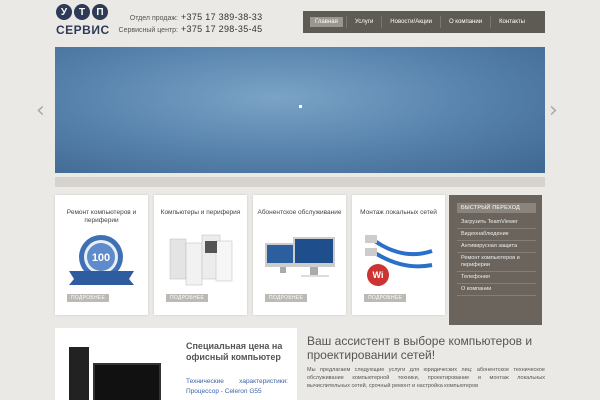 This screenshot has height=400, width=600. I want to click on imac-icon, so click(300, 257).